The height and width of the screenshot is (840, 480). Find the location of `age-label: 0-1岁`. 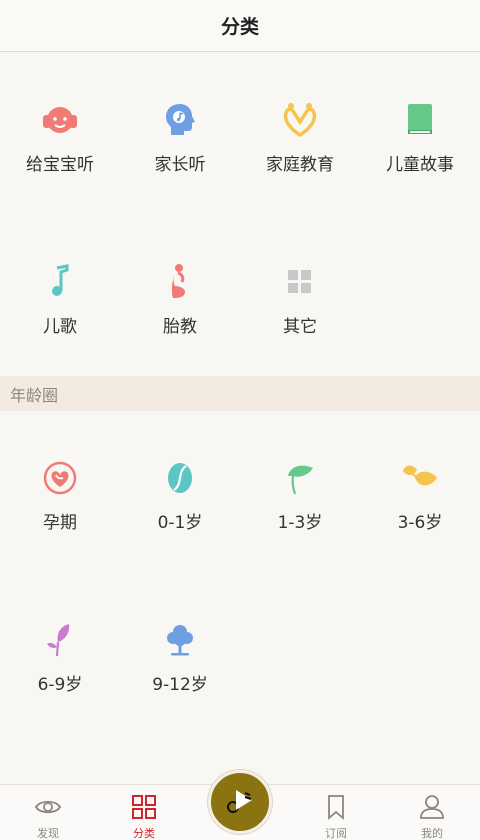

age-label: 0-1岁 is located at coordinates (180, 523).